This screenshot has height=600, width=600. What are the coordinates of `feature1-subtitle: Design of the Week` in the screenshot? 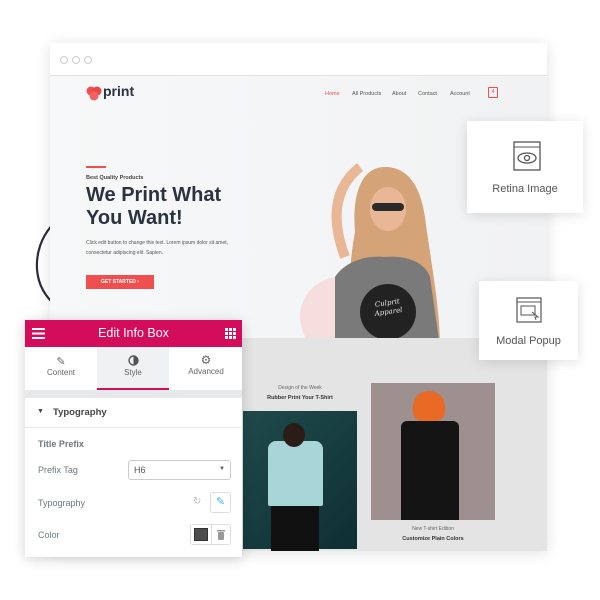 It's located at (300, 388).